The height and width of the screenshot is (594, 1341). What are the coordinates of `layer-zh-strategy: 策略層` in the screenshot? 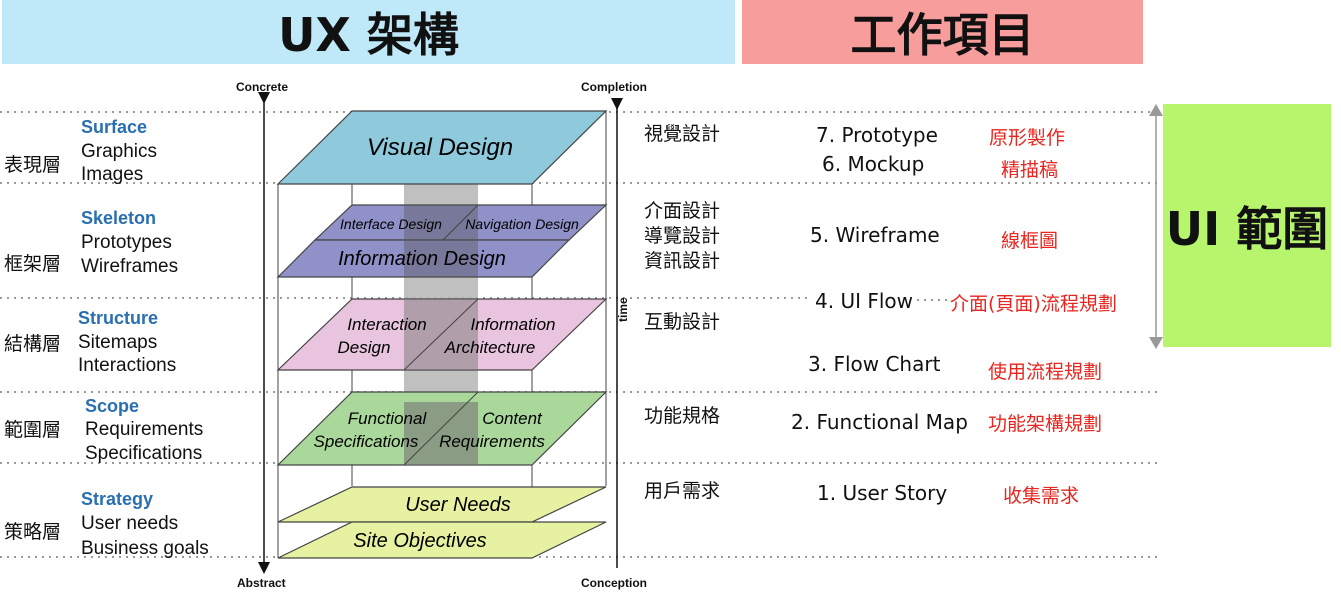 It's located at (33, 532).